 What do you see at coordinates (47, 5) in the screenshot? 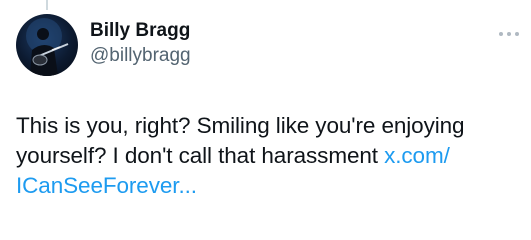
I see `thread-connector-line` at bounding box center [47, 5].